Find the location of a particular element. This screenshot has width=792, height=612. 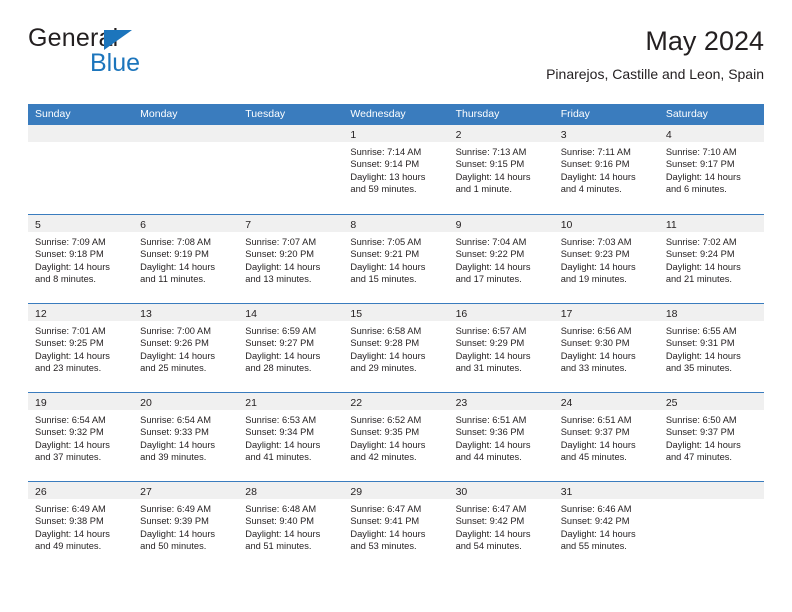

calendar-day-cell-empty is located at coordinates (291, 169).